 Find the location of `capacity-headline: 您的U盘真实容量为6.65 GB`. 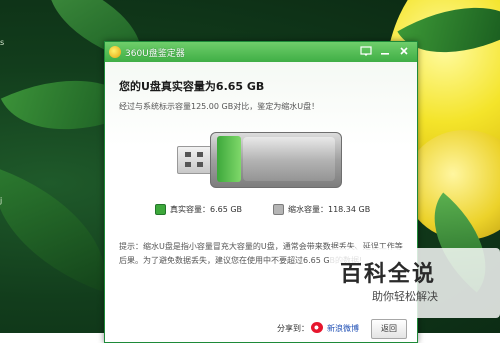

capacity-headline: 您的U盘真实容量为6.65 GB is located at coordinates (192, 86).